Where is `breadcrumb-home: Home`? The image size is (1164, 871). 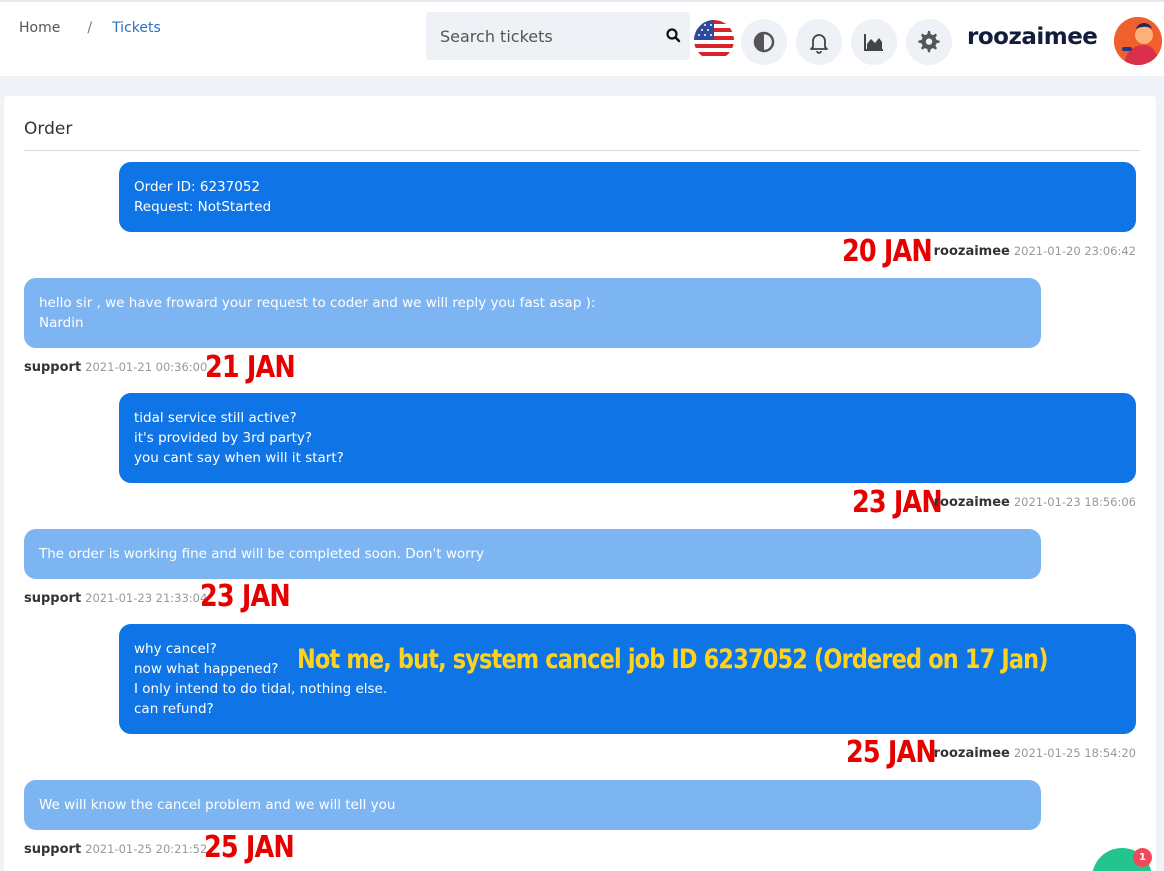
breadcrumb-home: Home is located at coordinates (39, 28).